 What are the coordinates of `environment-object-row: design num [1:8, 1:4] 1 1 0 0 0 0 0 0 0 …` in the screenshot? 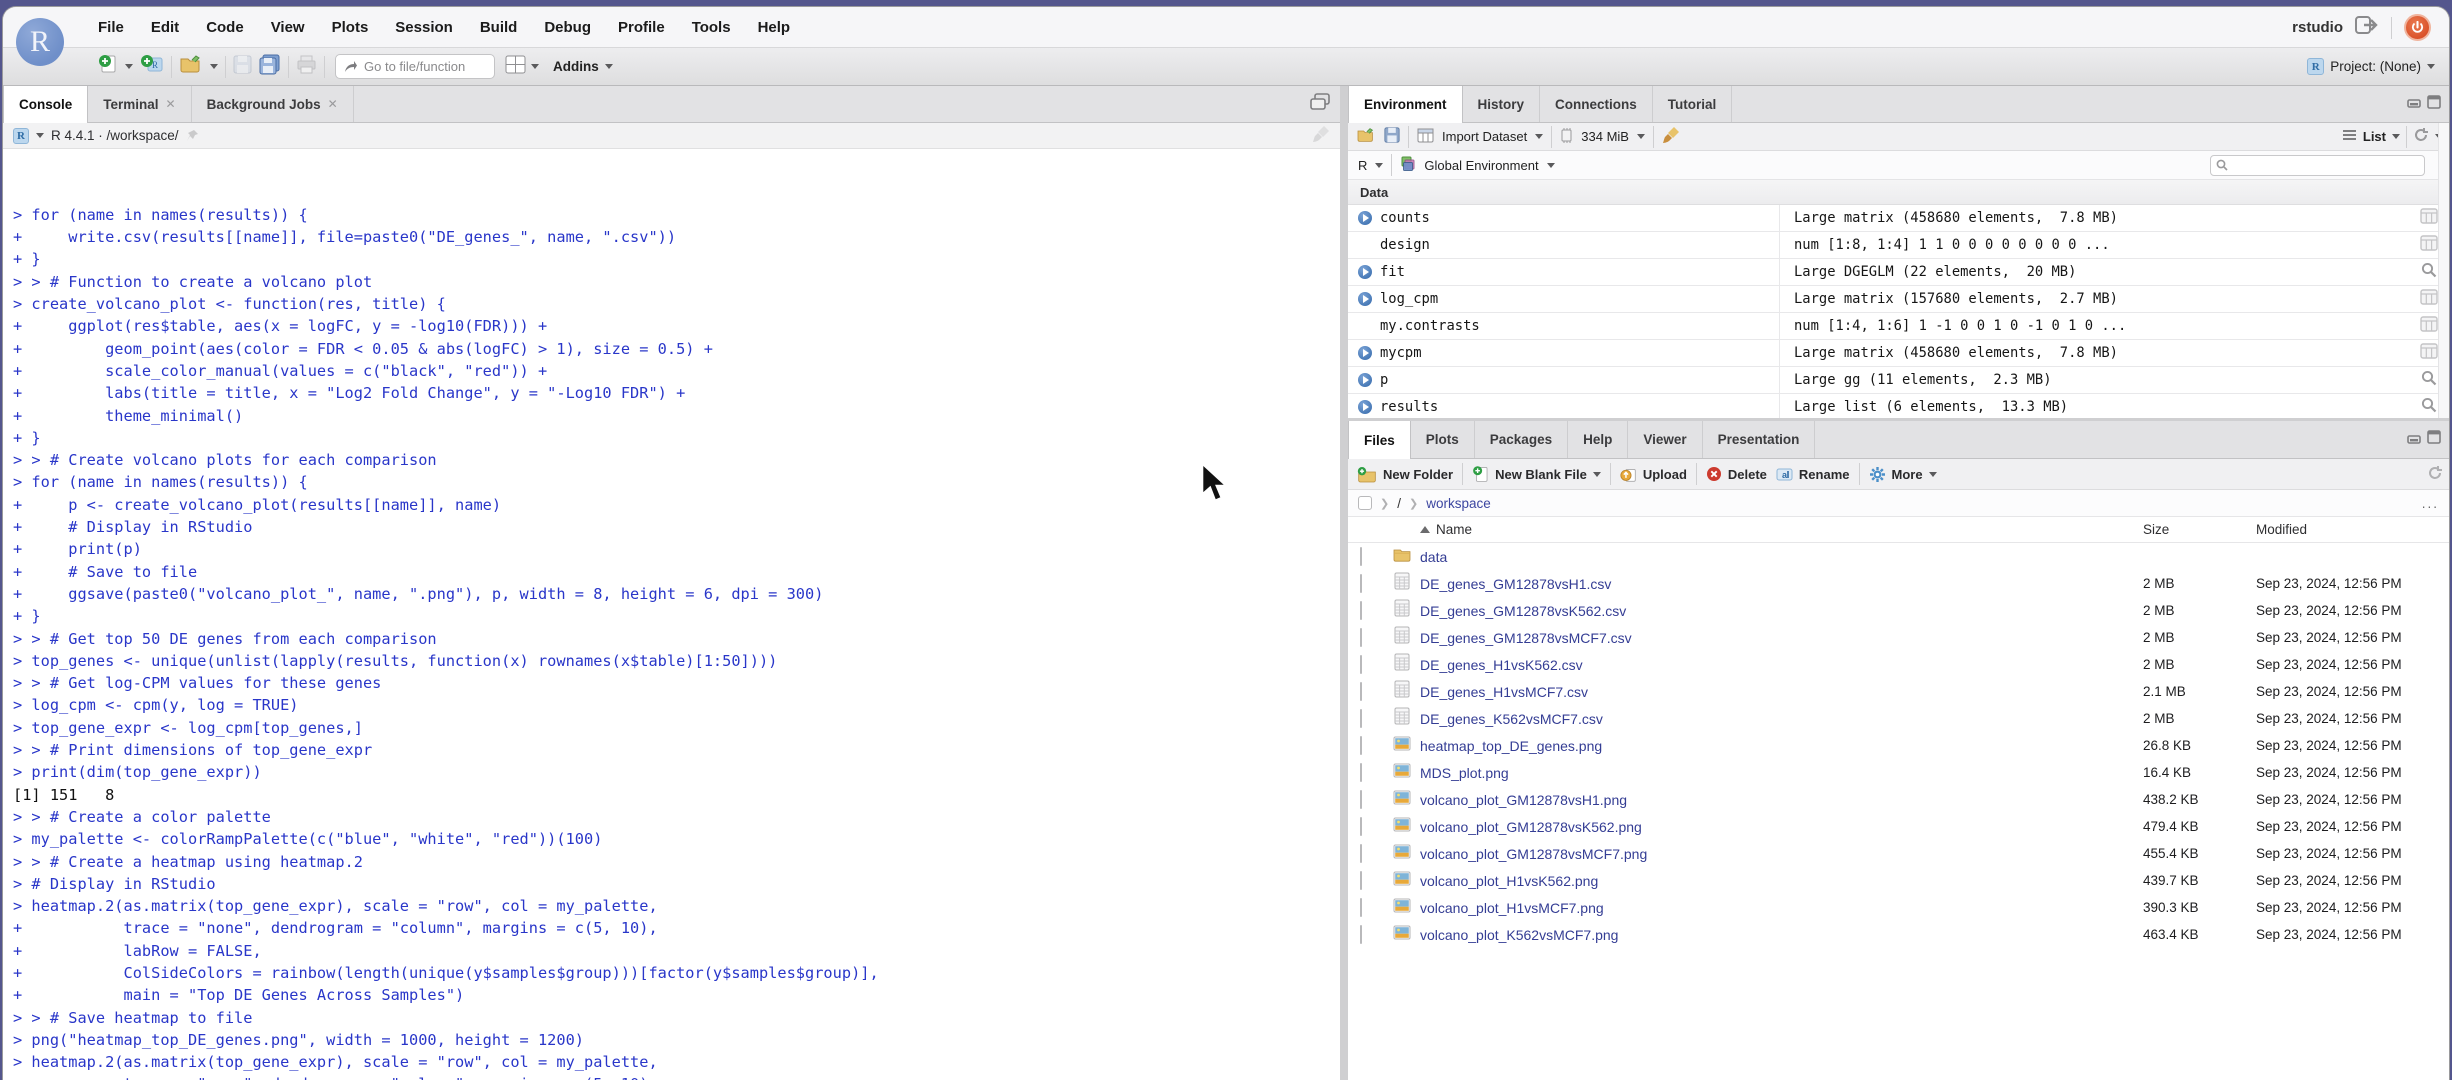 It's located at (1898, 245).